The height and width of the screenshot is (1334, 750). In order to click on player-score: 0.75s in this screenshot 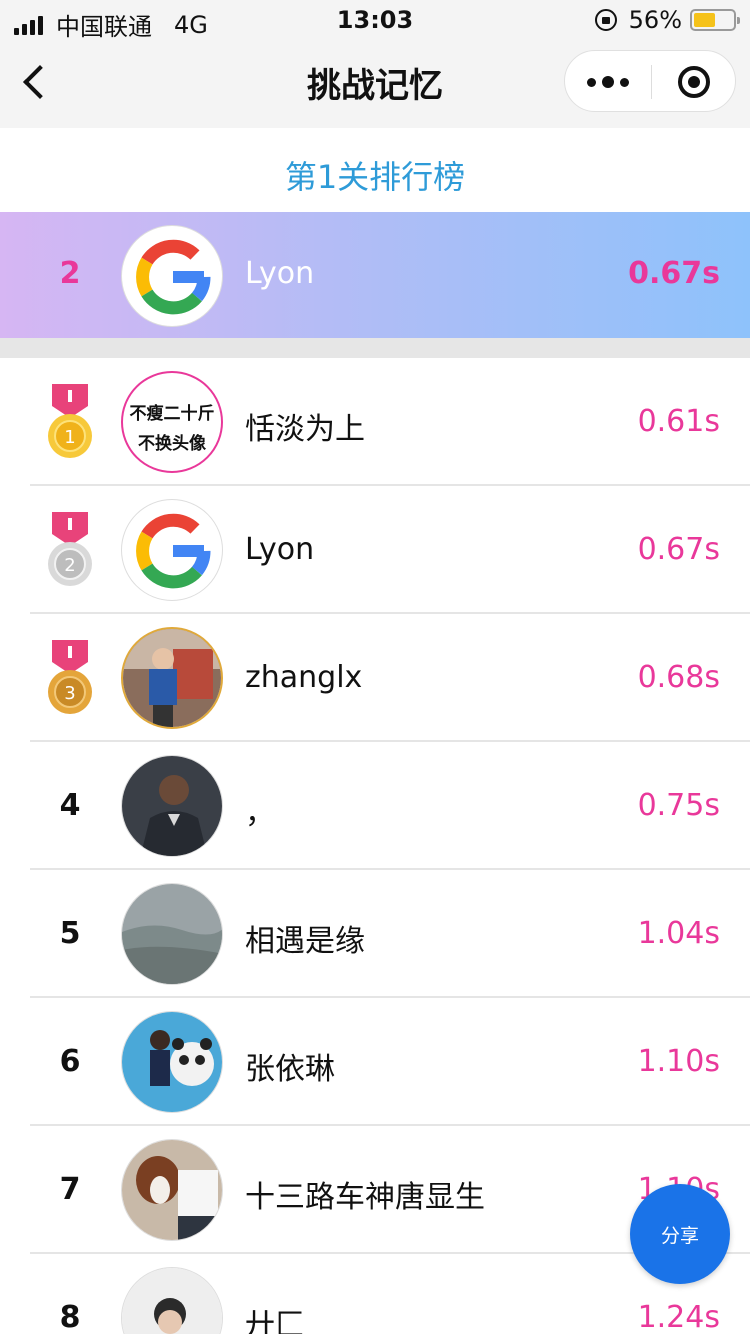, I will do `click(678, 805)`.